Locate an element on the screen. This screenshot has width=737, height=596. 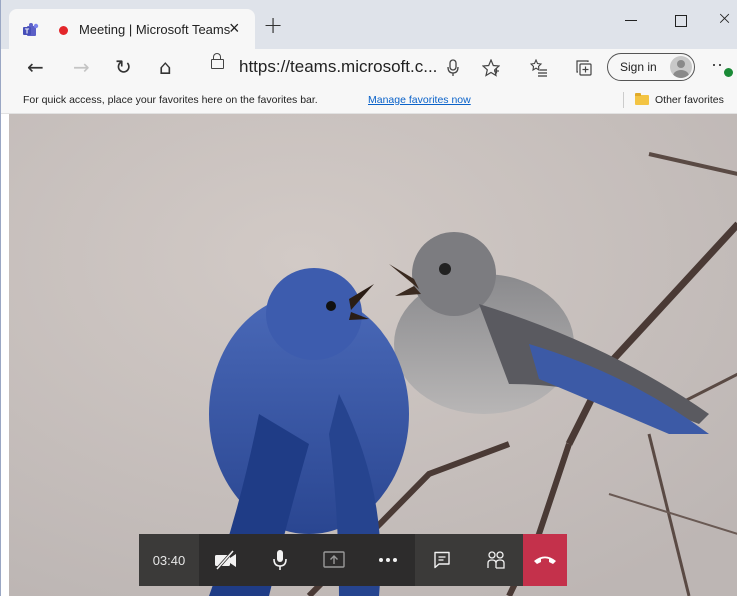
sign-in-label: Sign in is located at coordinates (638, 67).